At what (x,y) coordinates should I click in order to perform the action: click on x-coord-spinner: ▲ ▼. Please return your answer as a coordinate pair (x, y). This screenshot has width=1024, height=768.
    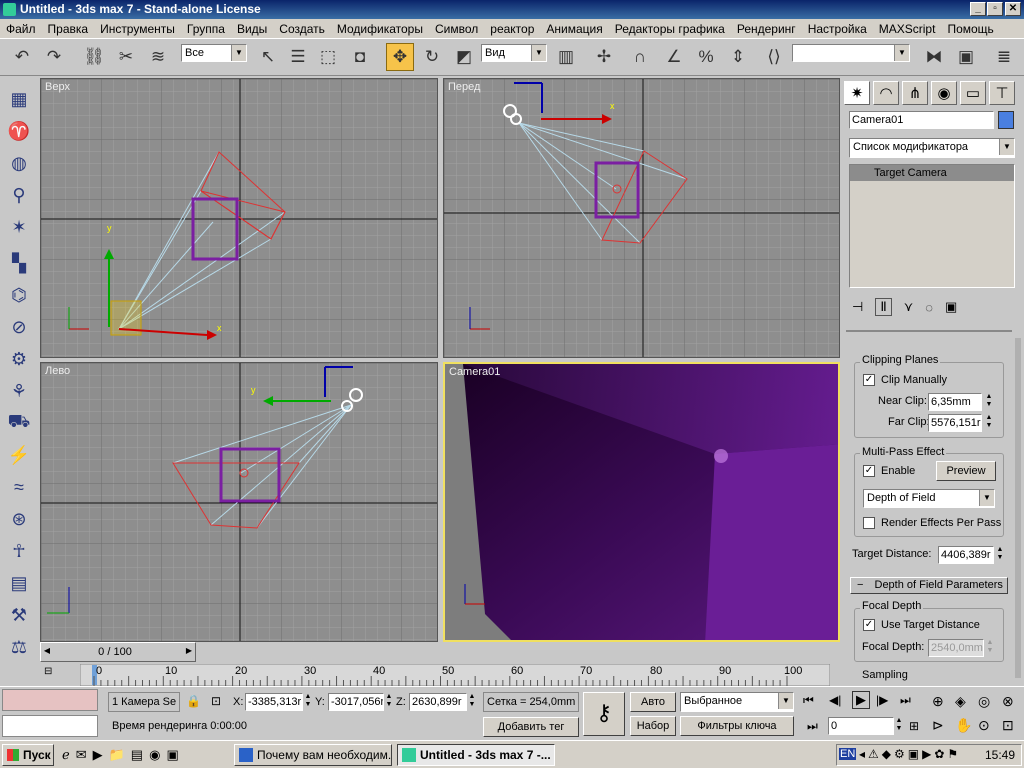
    Looking at the image, I should click on (308, 702).